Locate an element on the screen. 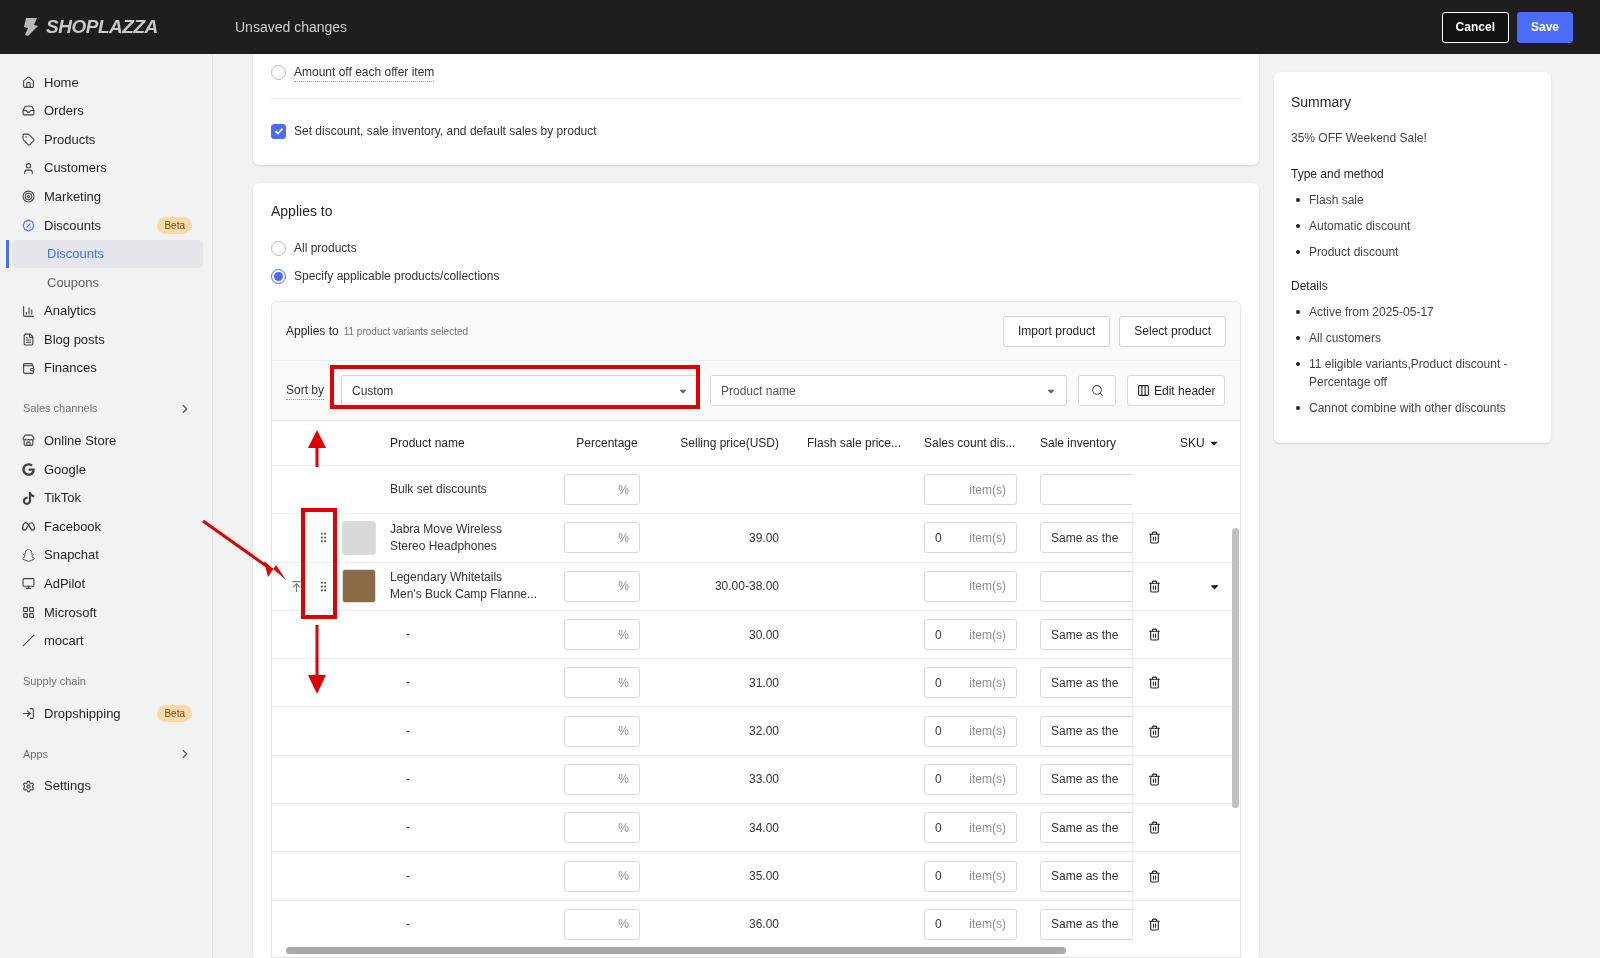 This screenshot has height=958, width=1600. slash-icon is located at coordinates (28, 641).